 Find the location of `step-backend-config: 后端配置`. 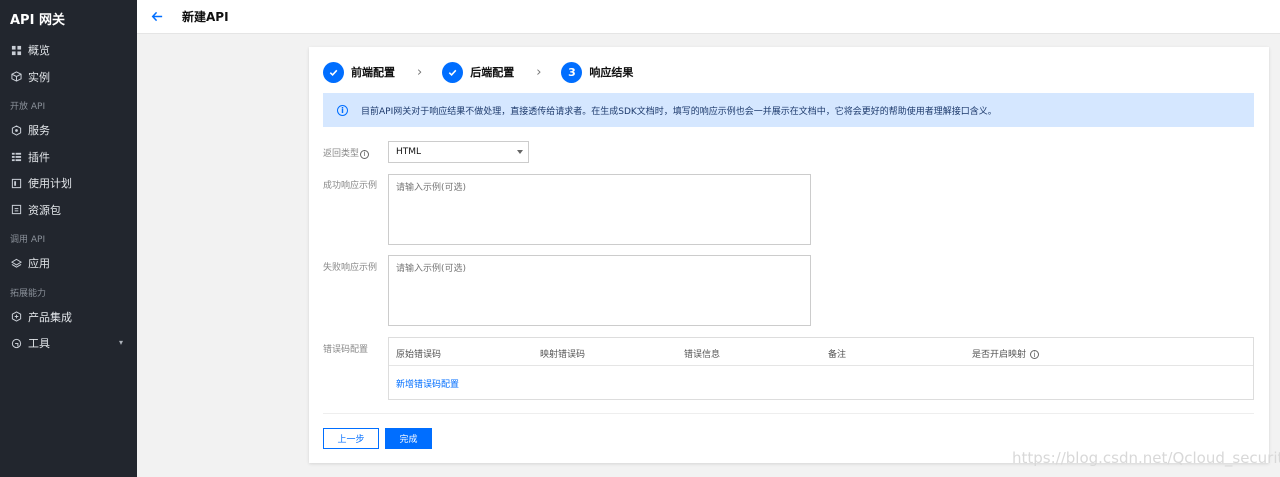

step-backend-config: 后端配置 is located at coordinates (478, 72).